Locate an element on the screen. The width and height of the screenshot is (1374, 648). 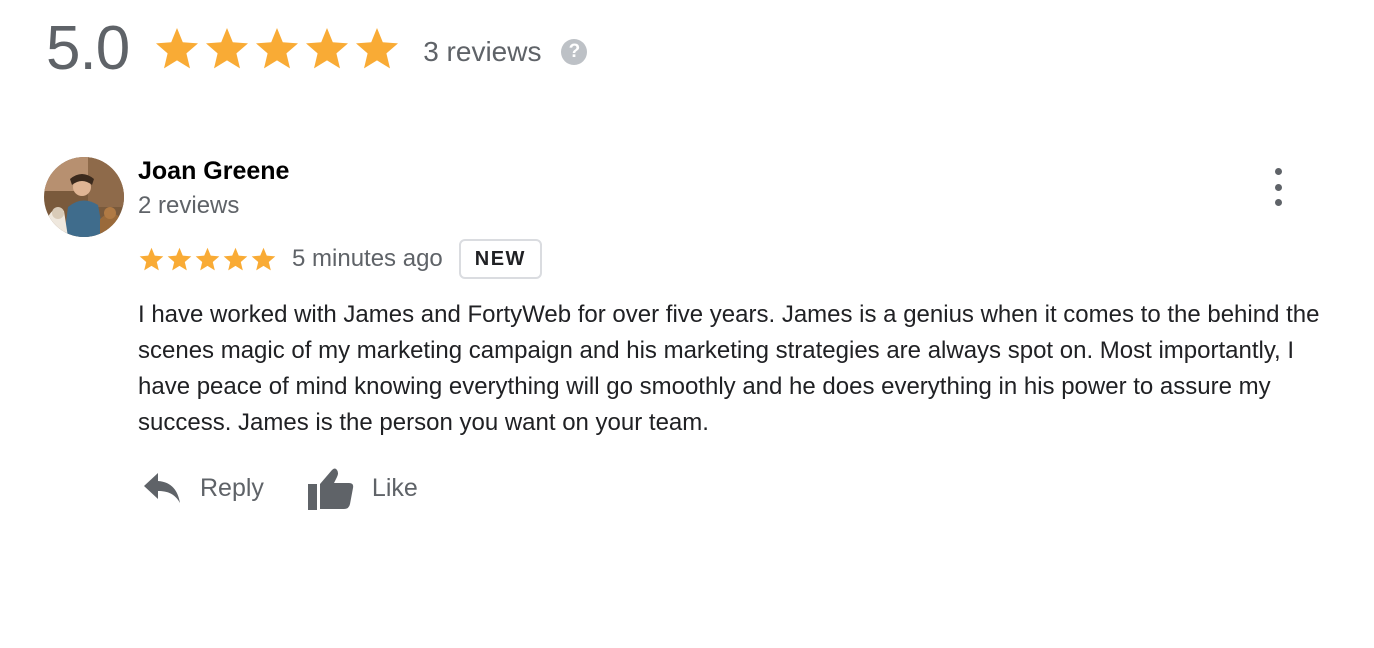
reply-icon is located at coordinates (162, 488).